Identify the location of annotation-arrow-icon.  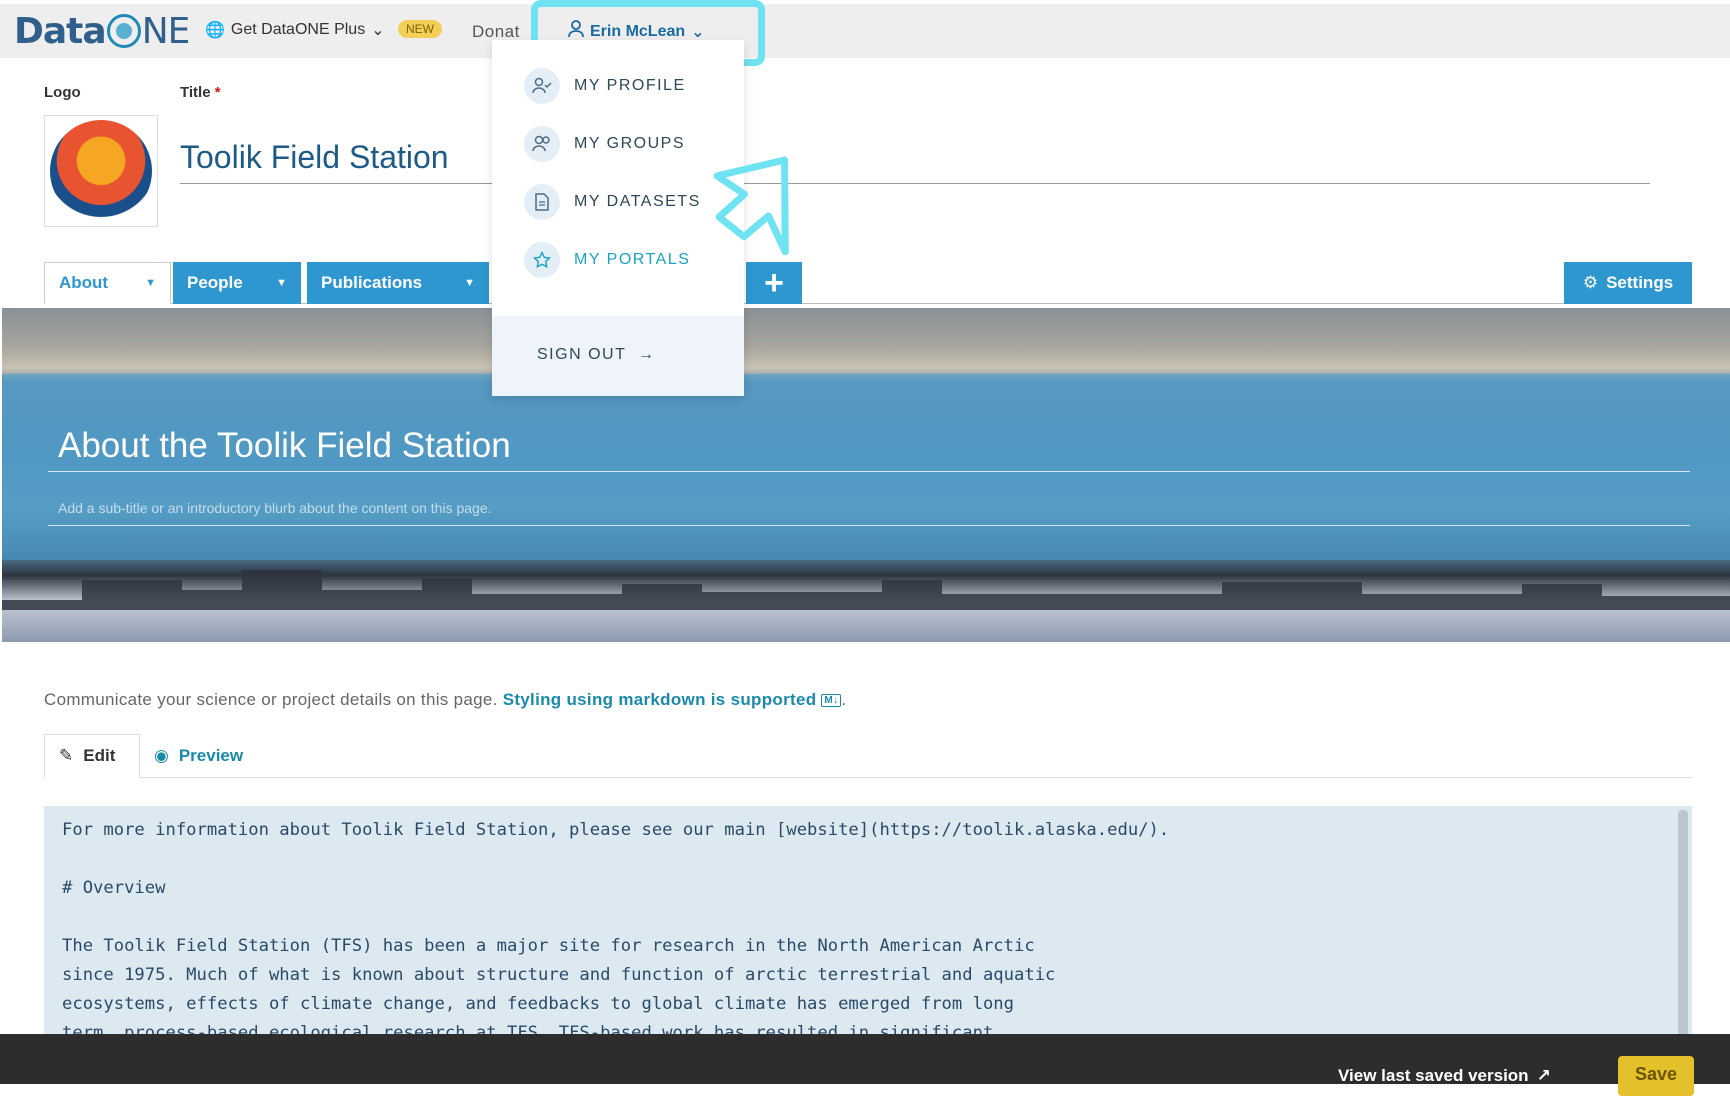
(751, 206).